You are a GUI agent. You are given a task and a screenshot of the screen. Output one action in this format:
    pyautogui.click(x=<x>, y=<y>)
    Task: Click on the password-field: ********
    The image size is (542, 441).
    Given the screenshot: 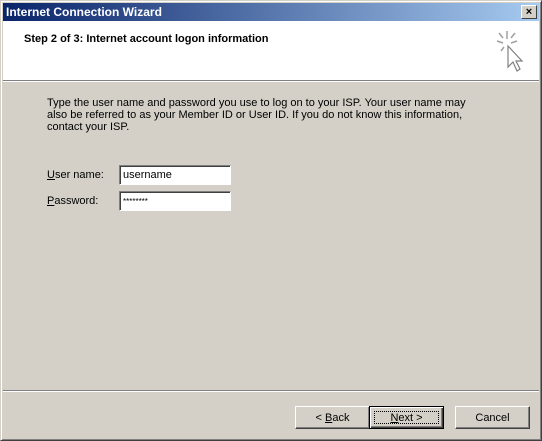 What is the action you would take?
    pyautogui.click(x=175, y=201)
    